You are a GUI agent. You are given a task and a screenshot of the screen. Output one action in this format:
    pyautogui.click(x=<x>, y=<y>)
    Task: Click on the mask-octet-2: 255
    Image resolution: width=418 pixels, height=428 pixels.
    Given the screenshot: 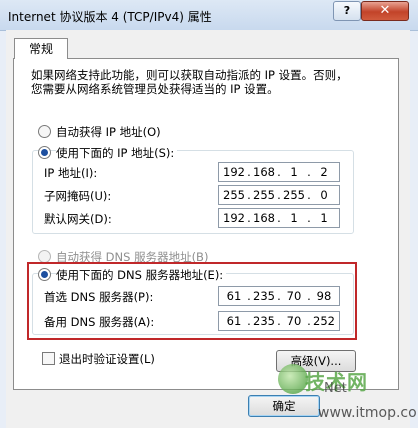 What is the action you would take?
    pyautogui.click(x=264, y=195)
    